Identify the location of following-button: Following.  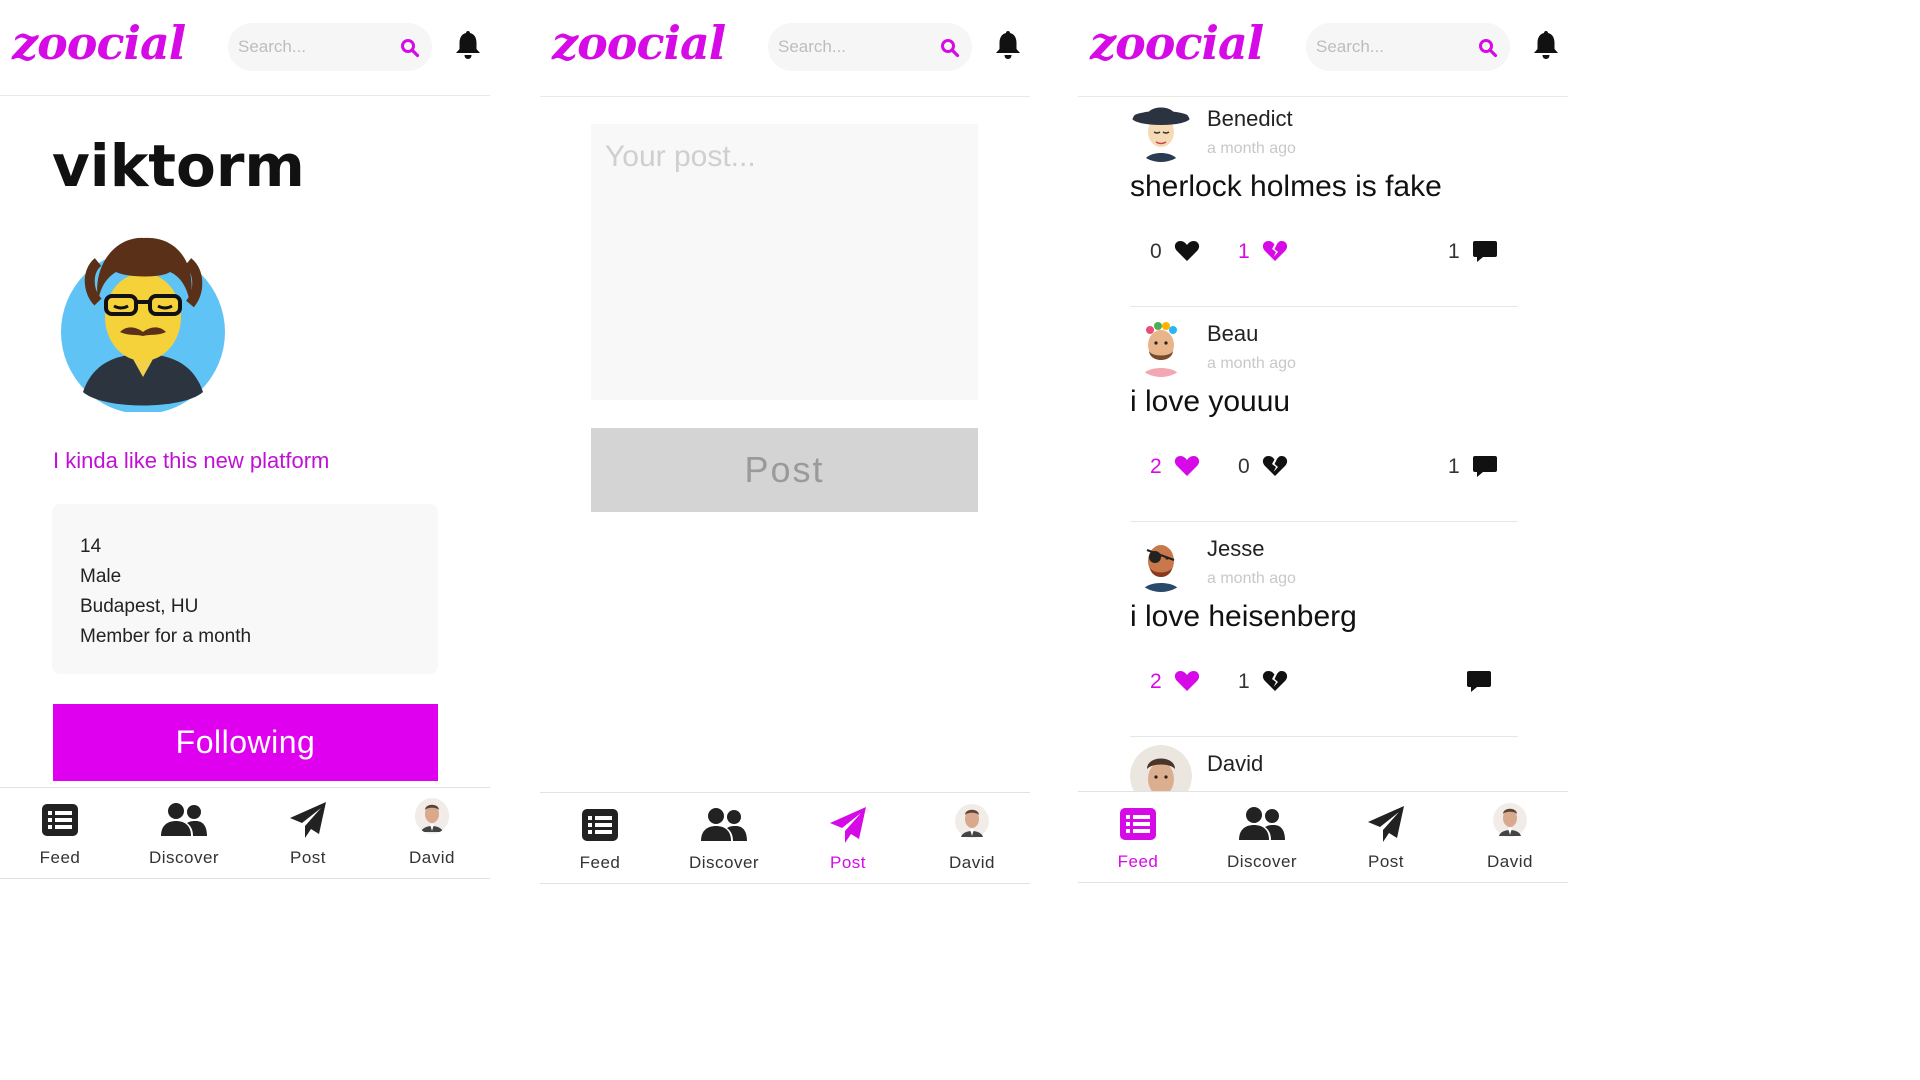
(245, 742).